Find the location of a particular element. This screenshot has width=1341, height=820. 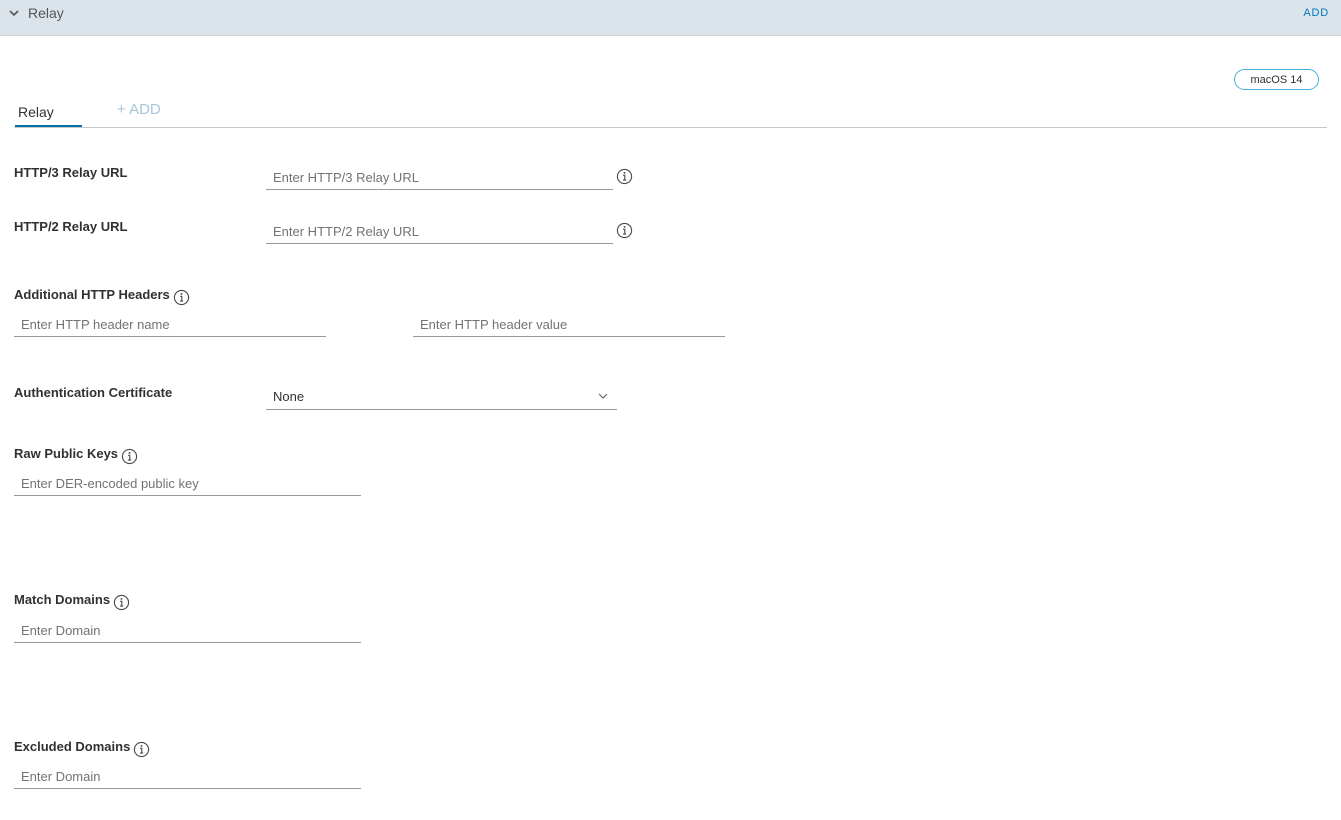

http3-relay-url-input is located at coordinates (439, 178).